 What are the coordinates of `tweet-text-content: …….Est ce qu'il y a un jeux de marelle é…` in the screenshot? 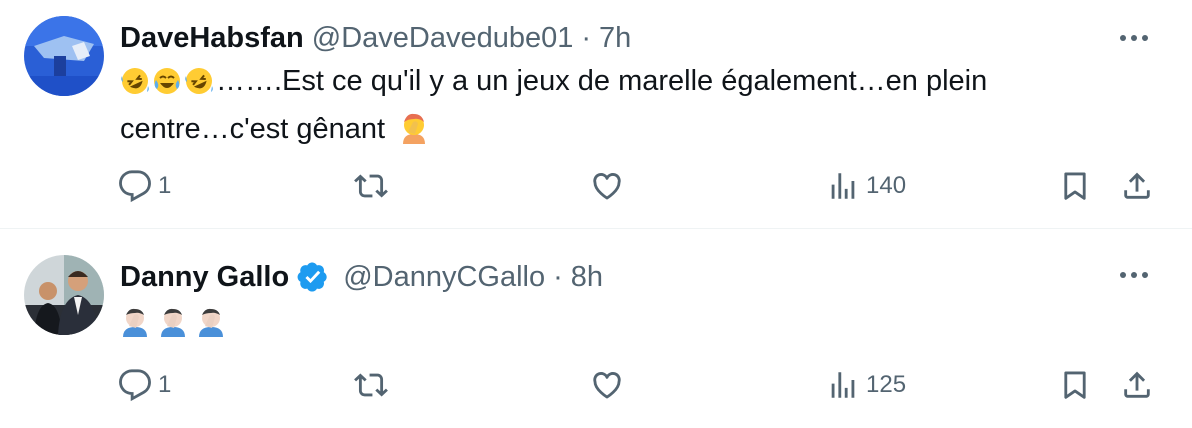 It's located at (554, 105).